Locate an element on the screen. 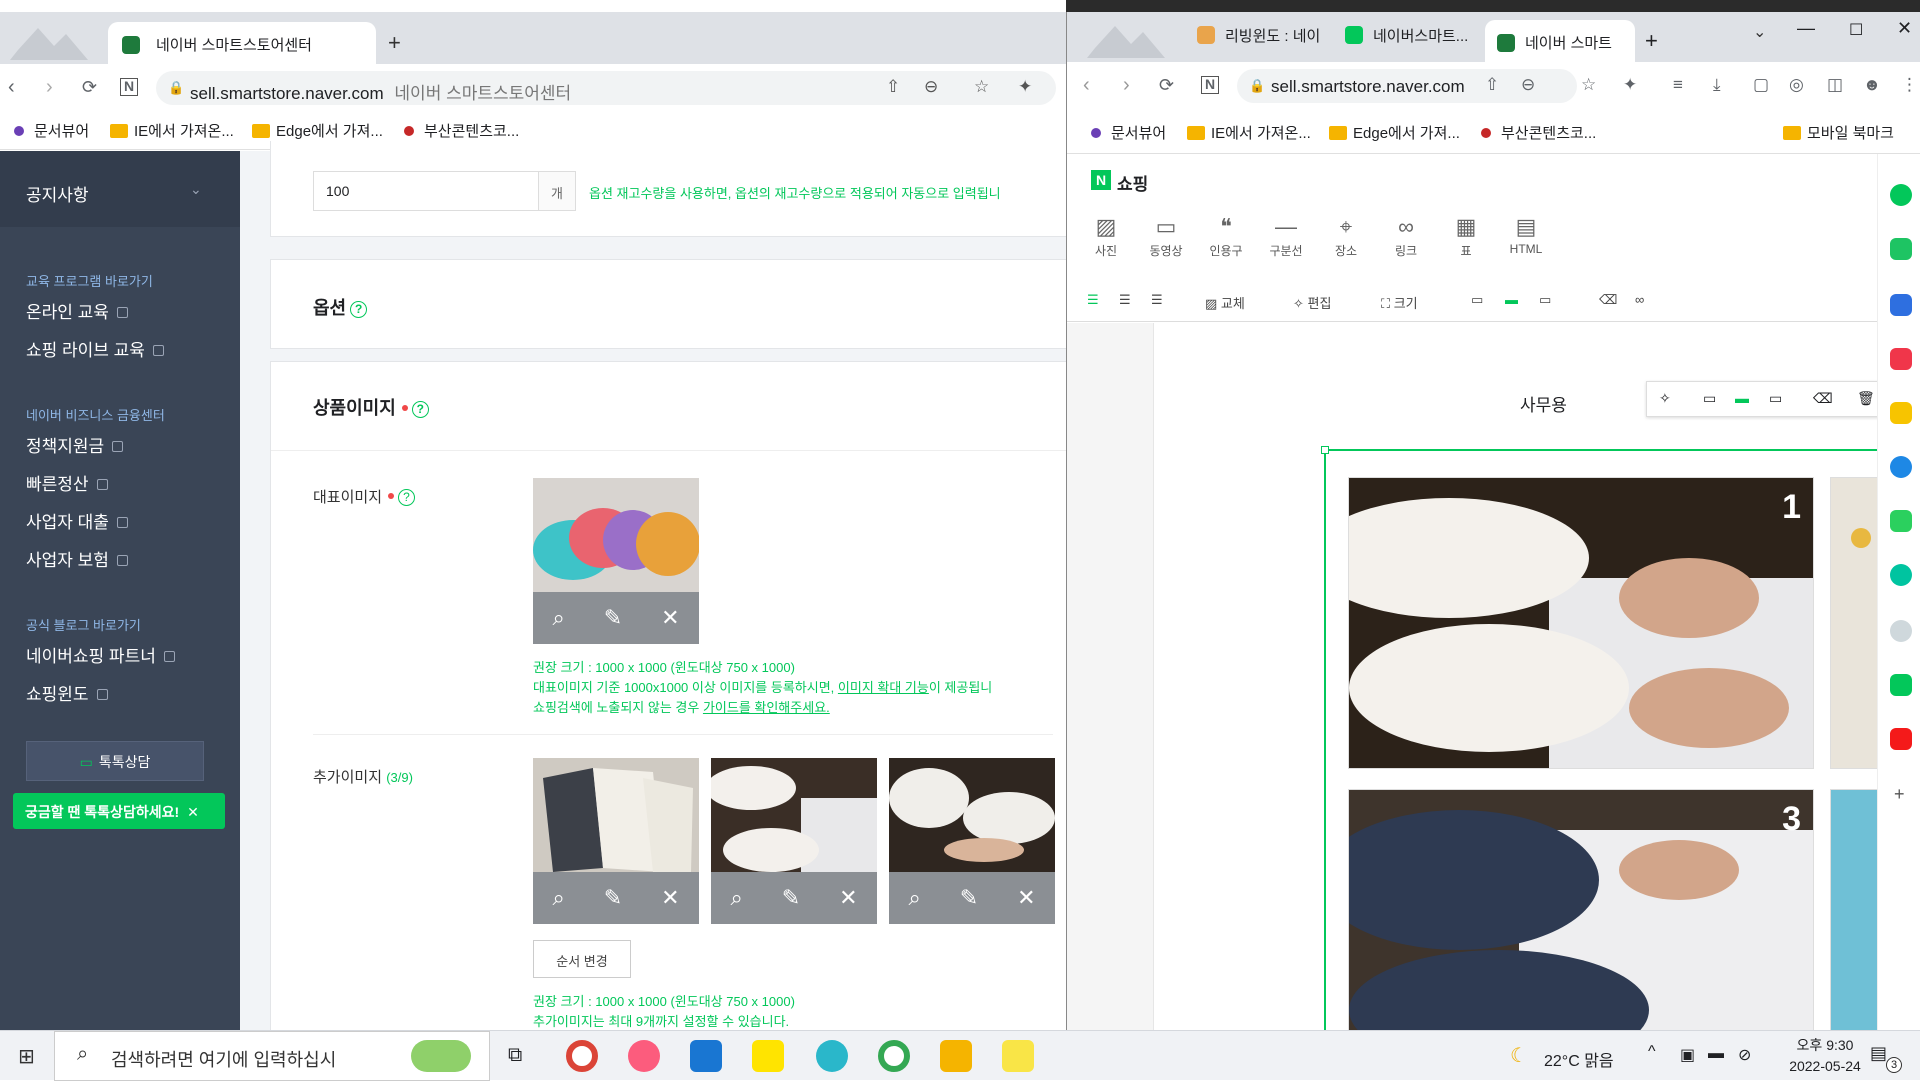 This screenshot has height=1081, width=1920. kakaotalk-icon is located at coordinates (768, 1056).